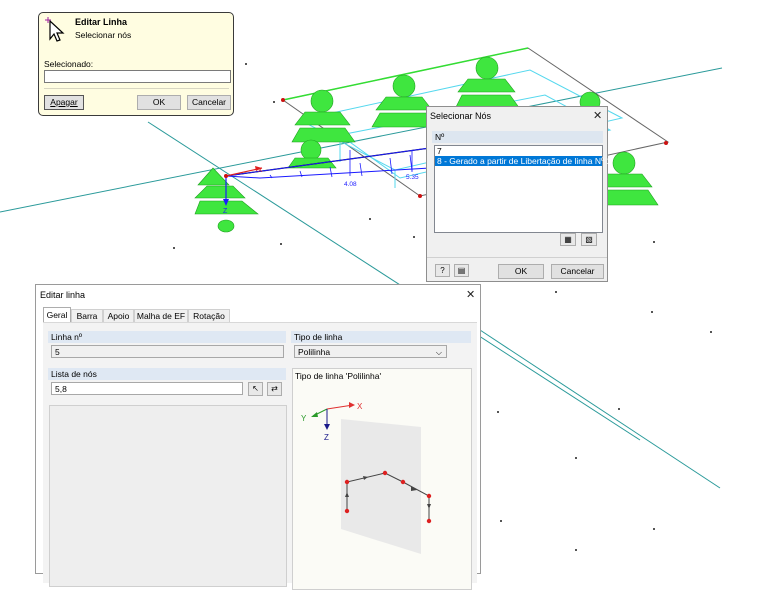 This screenshot has width=760, height=590. Describe the element at coordinates (518, 151) in the screenshot. I see `list-item: 7` at that location.